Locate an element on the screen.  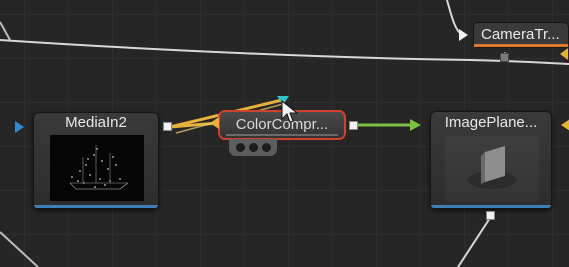
camera-tracker-side-input-icon is located at coordinates (564, 54).